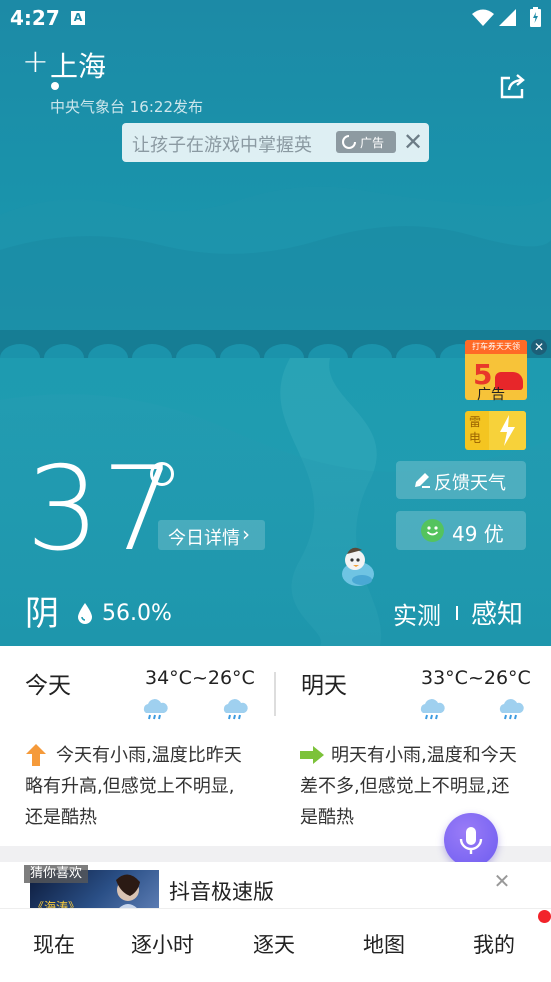  I want to click on feedback-label: 反馈天气, so click(470, 483).